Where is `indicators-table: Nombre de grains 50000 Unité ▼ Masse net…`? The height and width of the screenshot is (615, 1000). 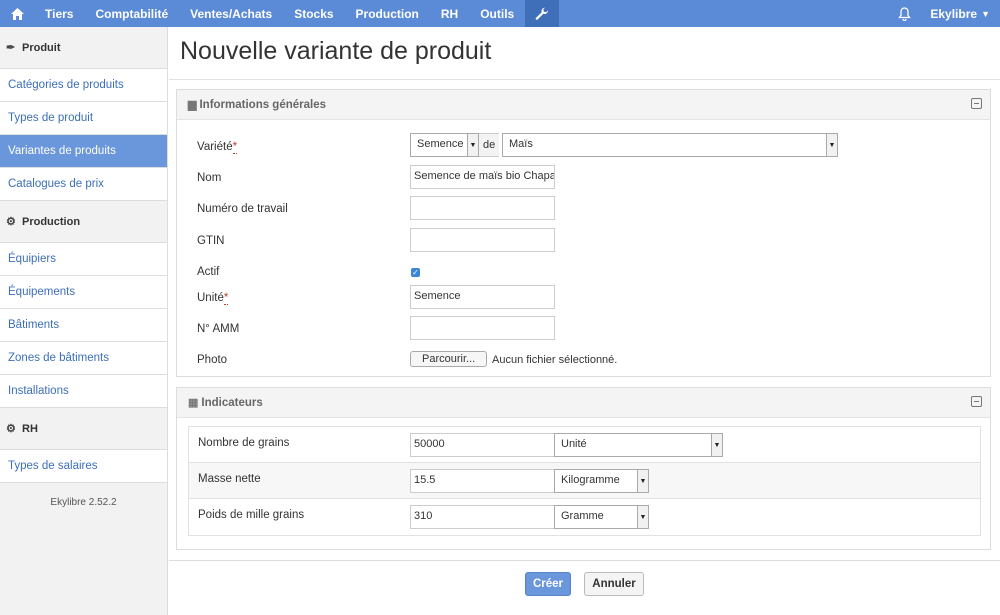 indicators-table: Nombre de grains 50000 Unité ▼ Masse net… is located at coordinates (584, 481).